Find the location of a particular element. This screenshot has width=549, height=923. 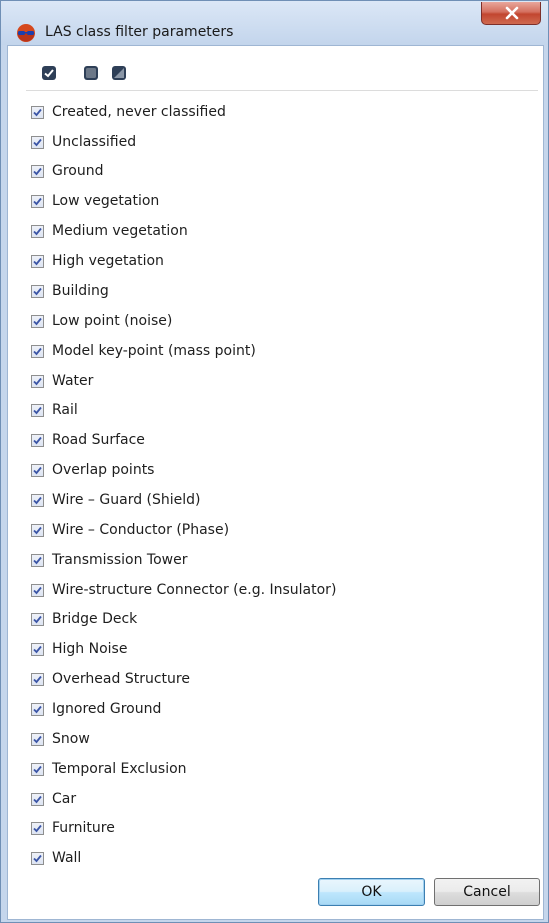

class-item: Wire – Guard (Shield) is located at coordinates (116, 500).